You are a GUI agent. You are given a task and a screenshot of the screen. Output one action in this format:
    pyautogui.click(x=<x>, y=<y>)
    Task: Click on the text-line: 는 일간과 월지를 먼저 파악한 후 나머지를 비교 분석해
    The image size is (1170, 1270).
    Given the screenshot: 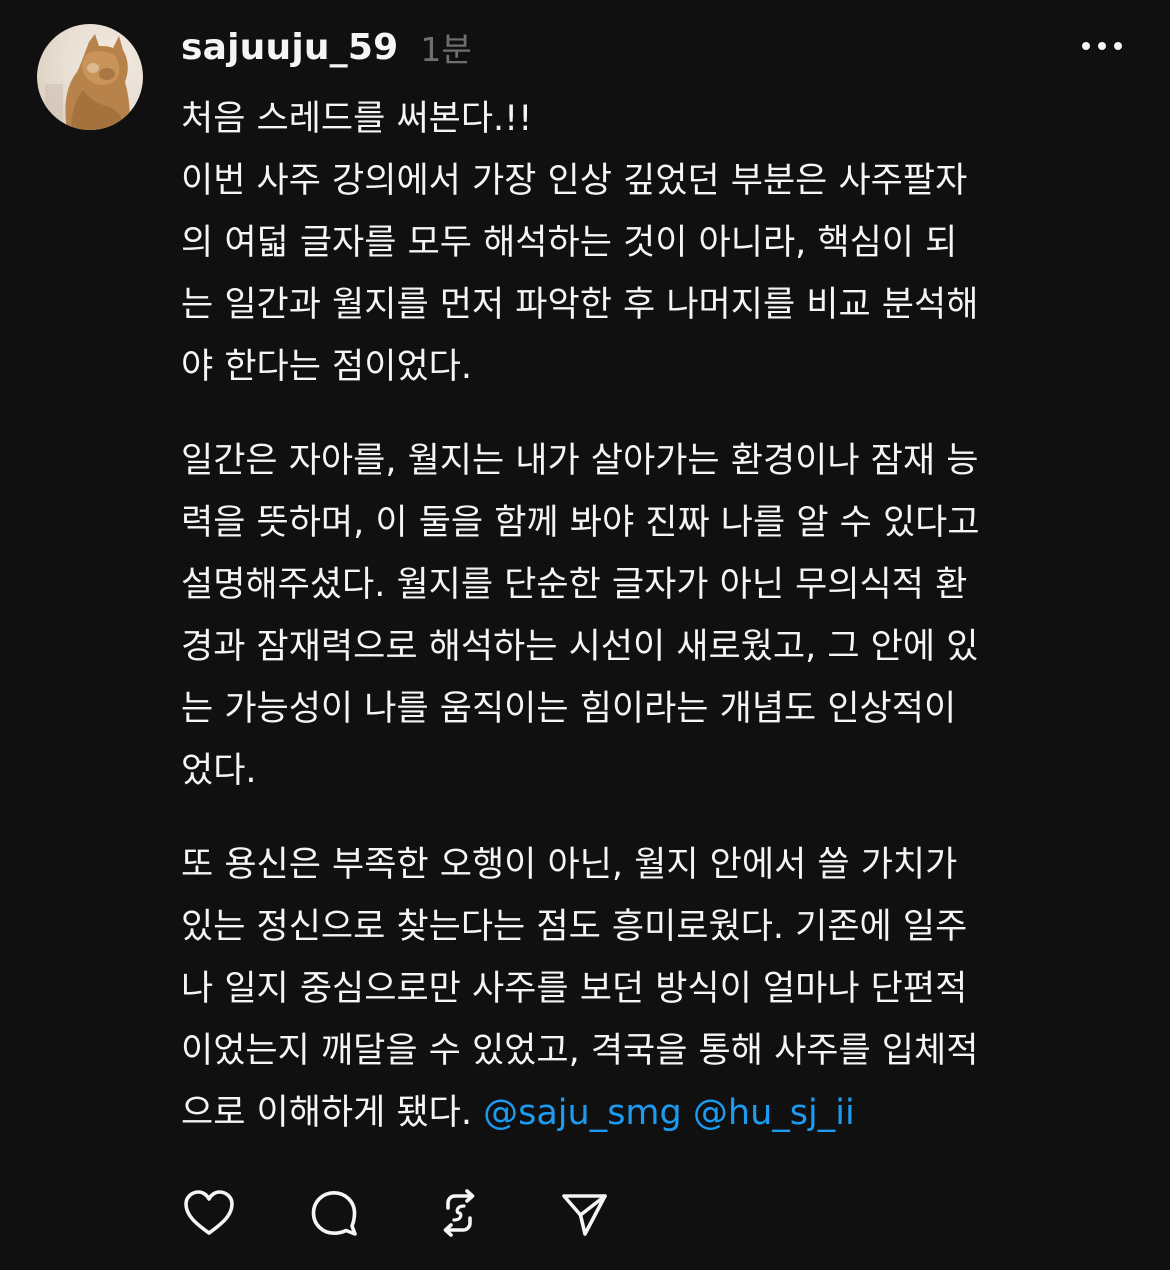 What is the action you would take?
    pyautogui.click(x=580, y=305)
    